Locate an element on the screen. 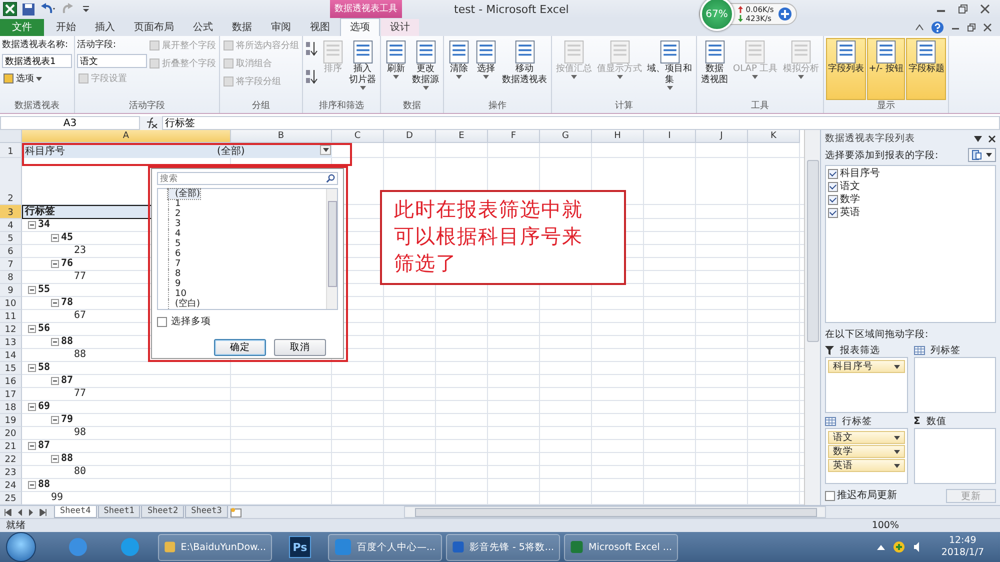  row-number: 5 is located at coordinates (11, 238).